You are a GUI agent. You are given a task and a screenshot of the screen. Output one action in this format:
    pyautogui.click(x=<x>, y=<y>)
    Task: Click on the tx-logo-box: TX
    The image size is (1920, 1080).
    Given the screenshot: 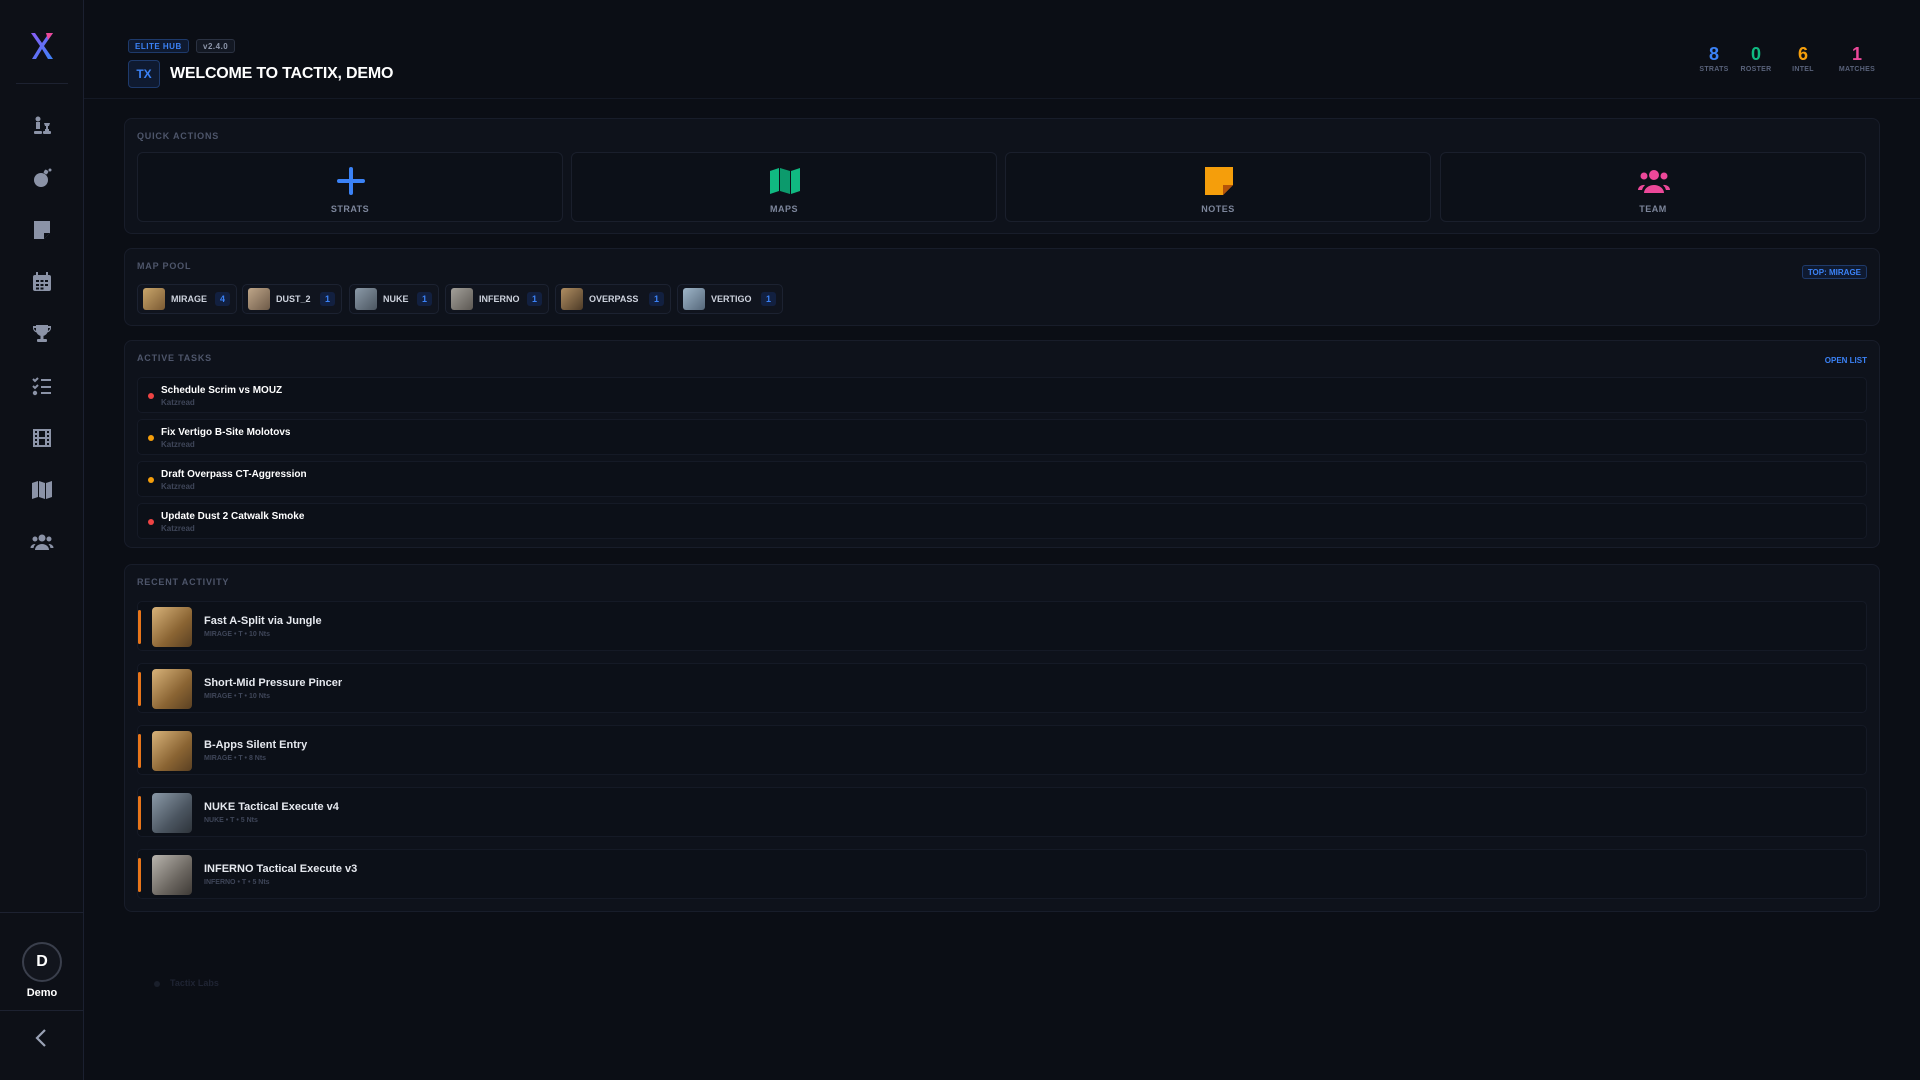 What is the action you would take?
    pyautogui.click(x=144, y=74)
    